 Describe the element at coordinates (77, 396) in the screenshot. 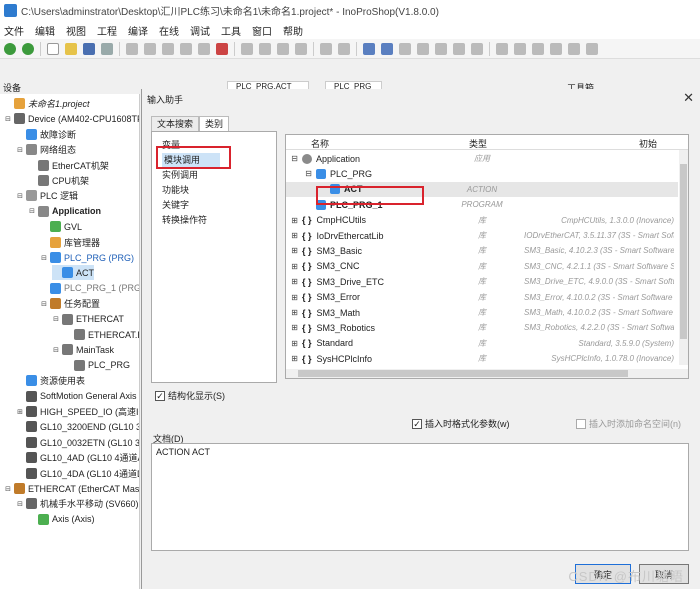

I see `tree-item: SoftMotion General Axis Pool` at that location.